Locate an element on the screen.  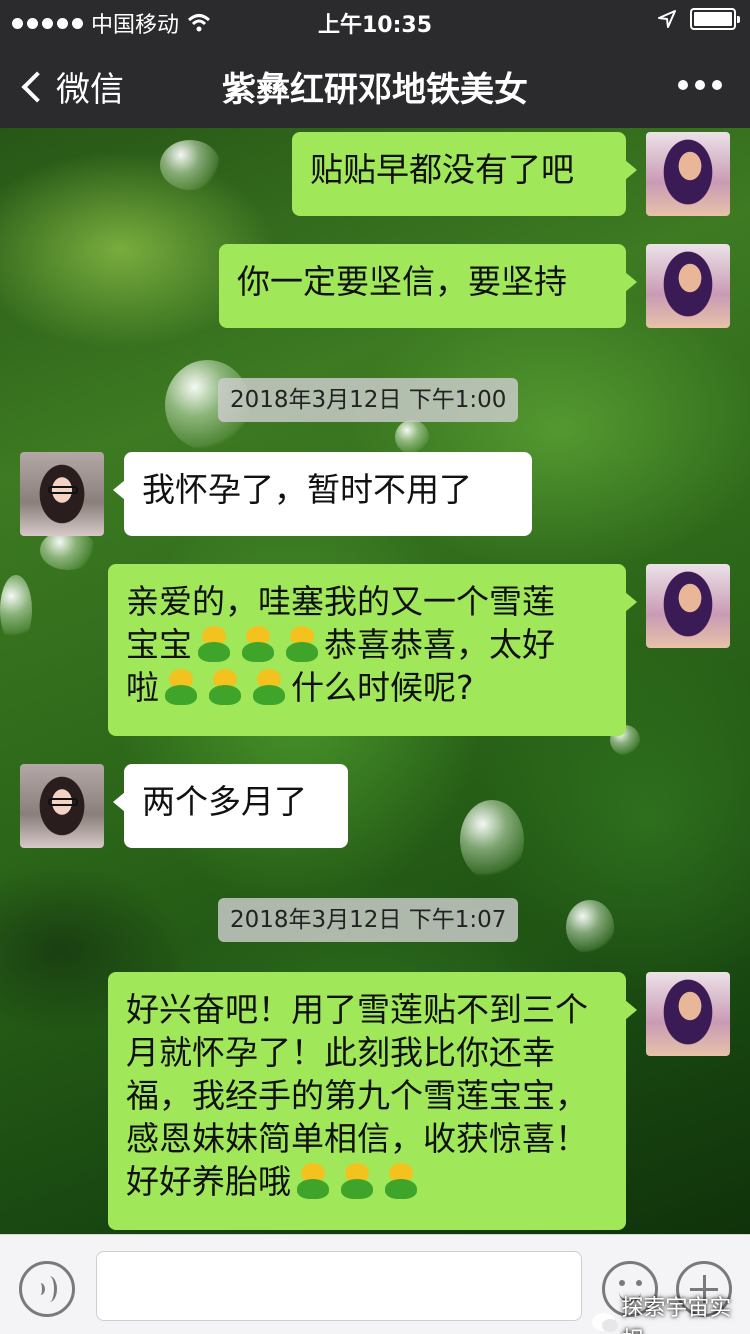
watermark-text: 探索宇宙实相 is located at coordinates (676, 1315).